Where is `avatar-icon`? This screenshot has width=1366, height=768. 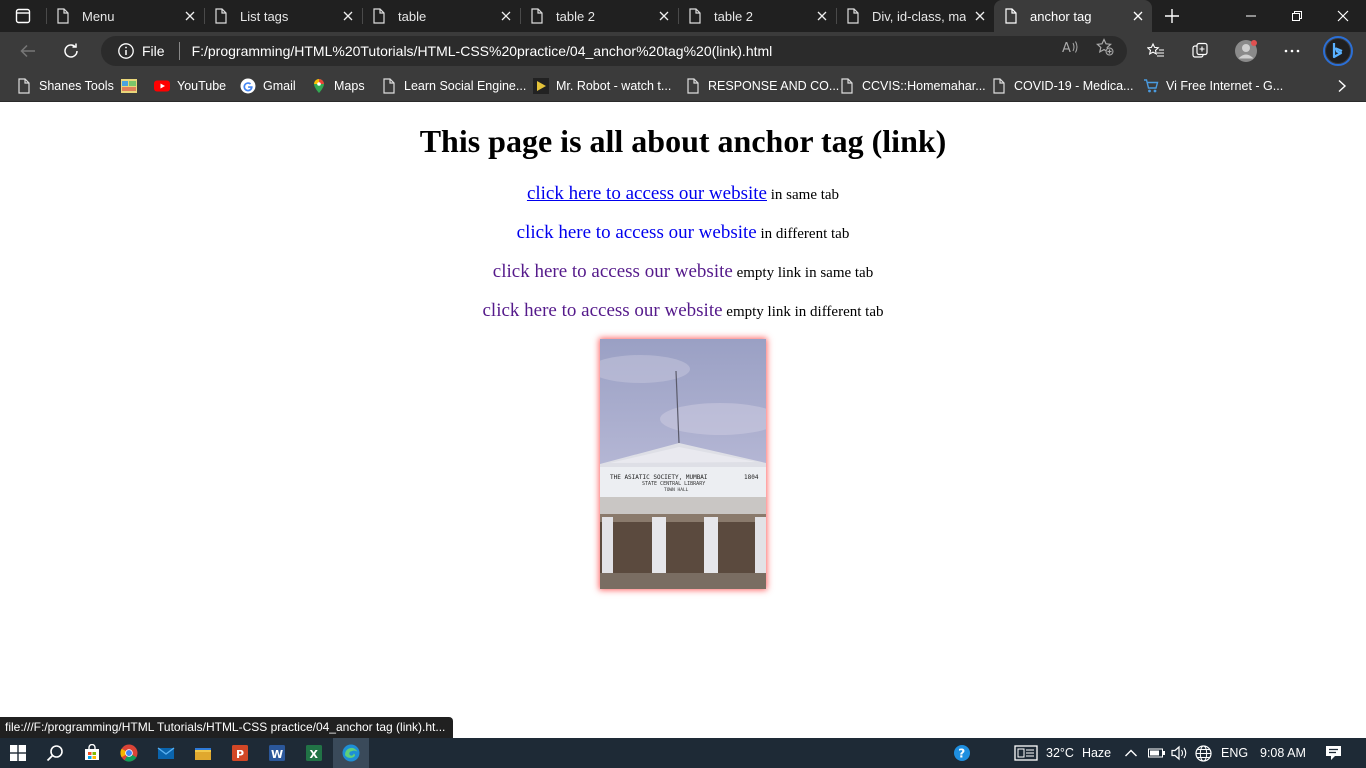
avatar-icon is located at coordinates (1246, 51).